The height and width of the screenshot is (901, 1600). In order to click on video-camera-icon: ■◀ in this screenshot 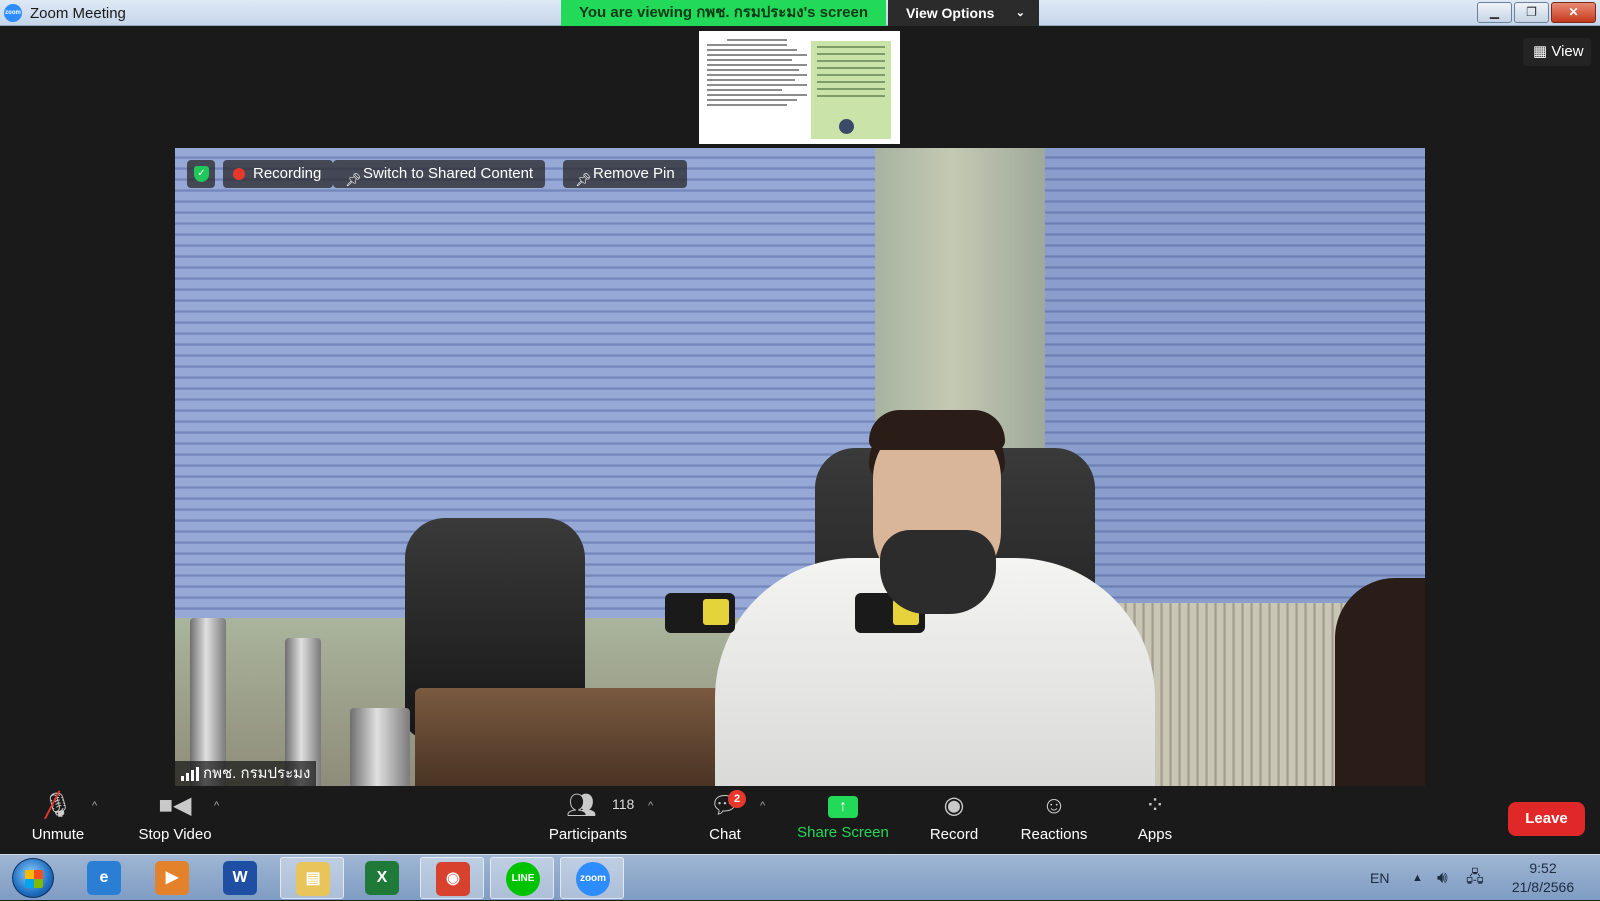, I will do `click(175, 805)`.